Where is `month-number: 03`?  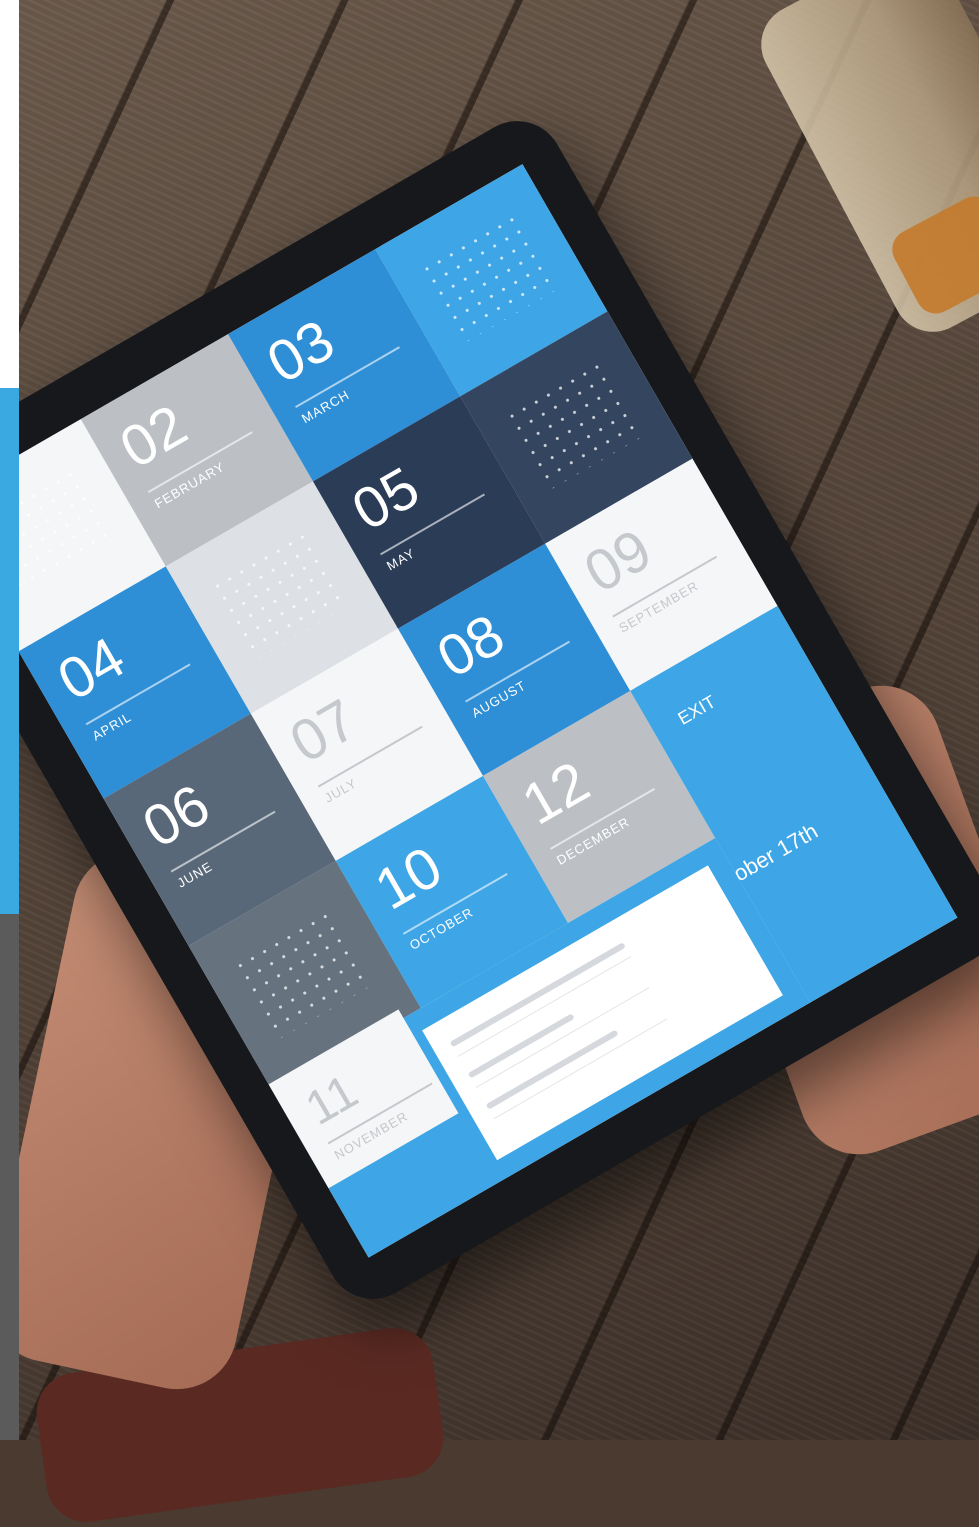
month-number: 03 is located at coordinates (300, 351).